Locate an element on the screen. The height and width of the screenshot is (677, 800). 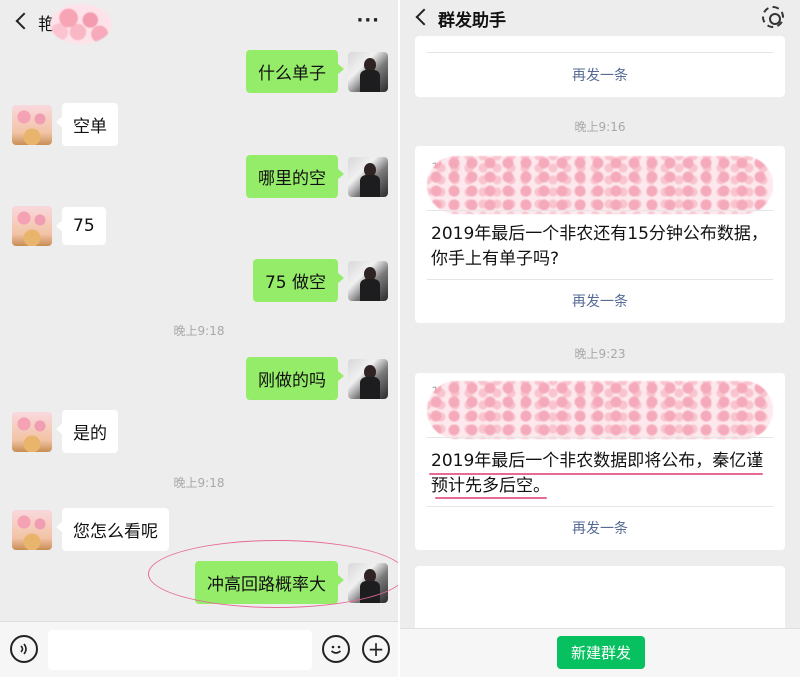
message-input is located at coordinates (180, 650).